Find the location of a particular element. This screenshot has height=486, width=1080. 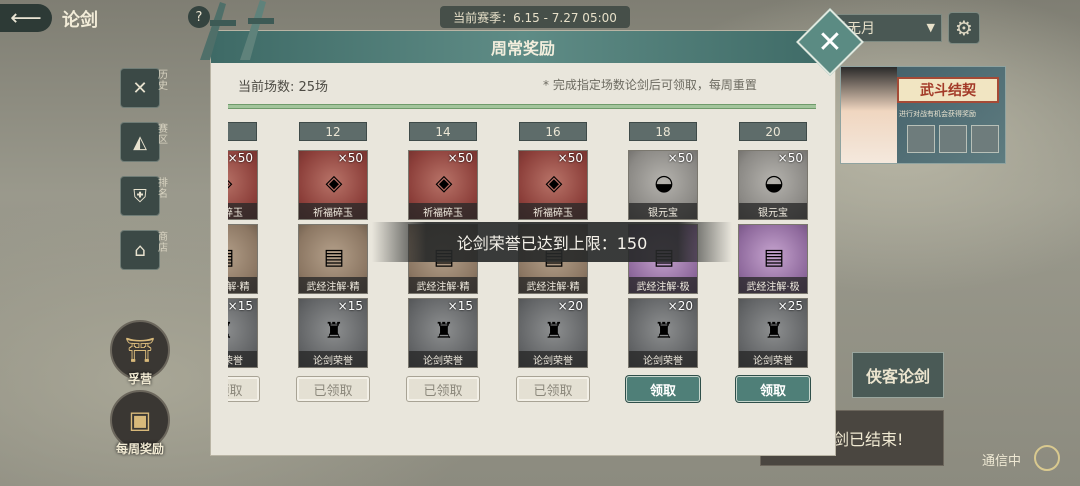

dialog-title: 周常奖励 is located at coordinates (522, 48).